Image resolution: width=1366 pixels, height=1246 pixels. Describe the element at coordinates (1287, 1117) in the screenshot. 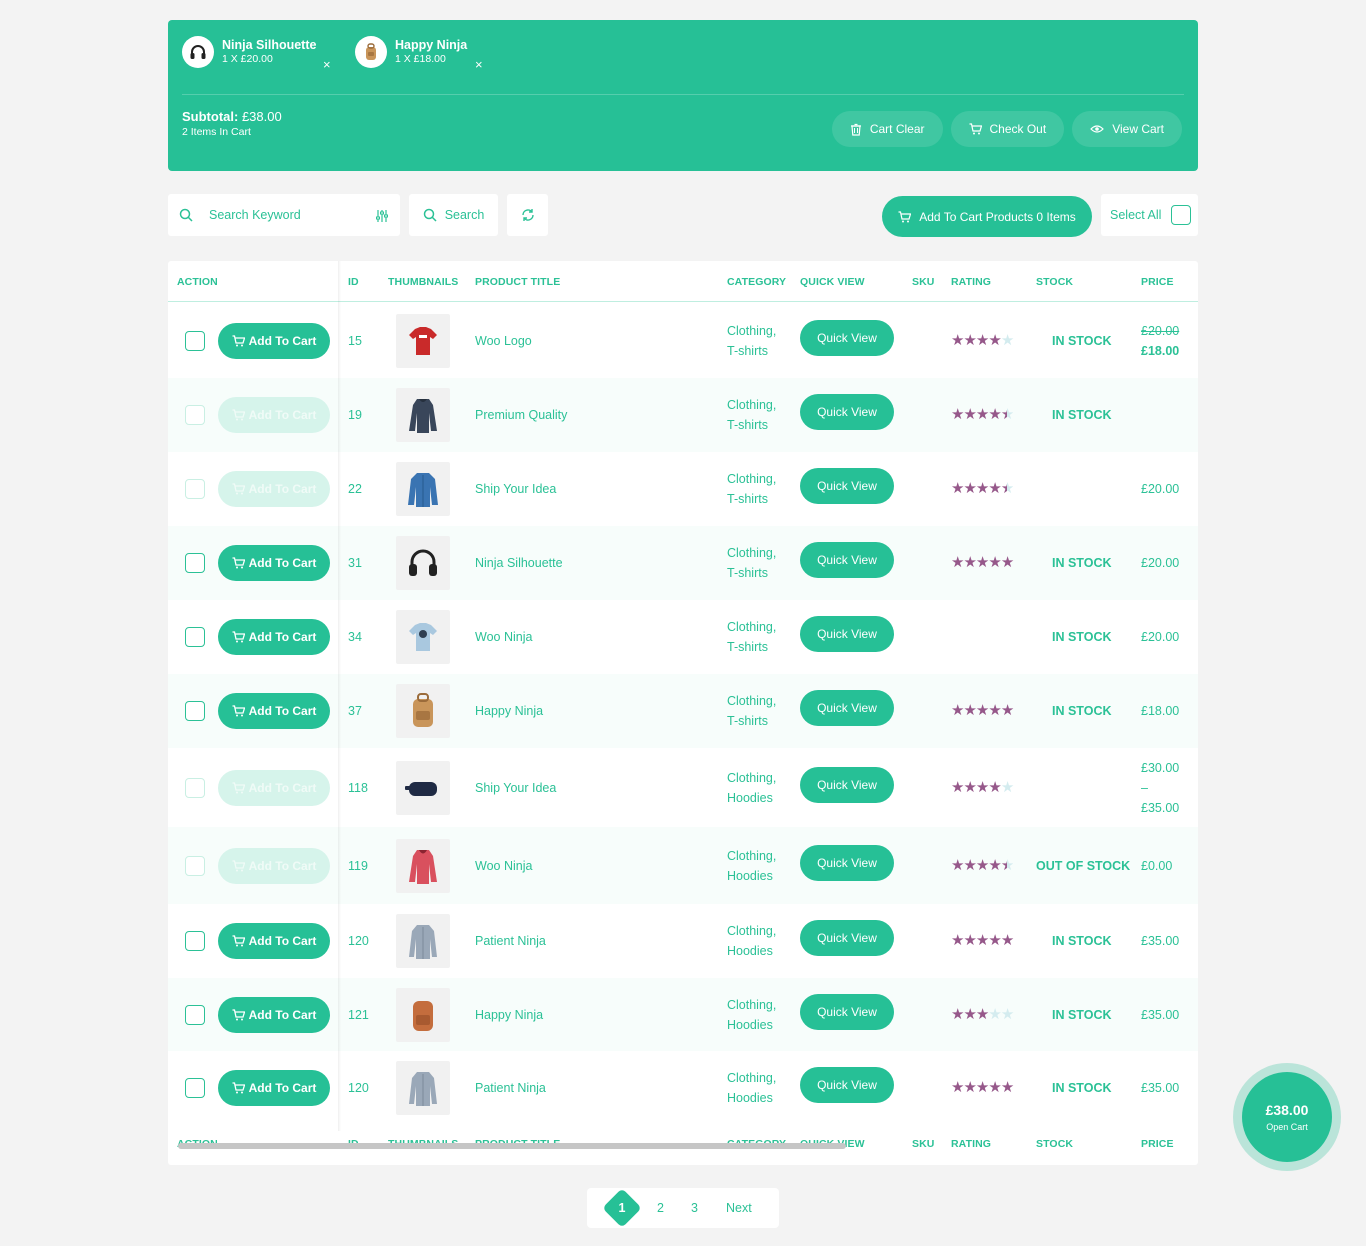

I see `open-cart-button: £38.00 Open Cart` at that location.